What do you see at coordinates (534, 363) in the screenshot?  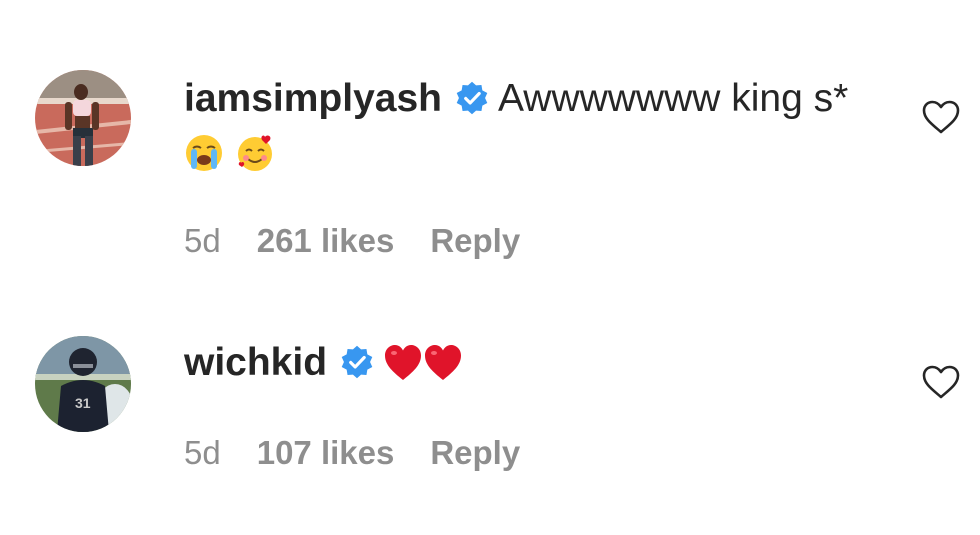 I see `comment-body: wichkid` at bounding box center [534, 363].